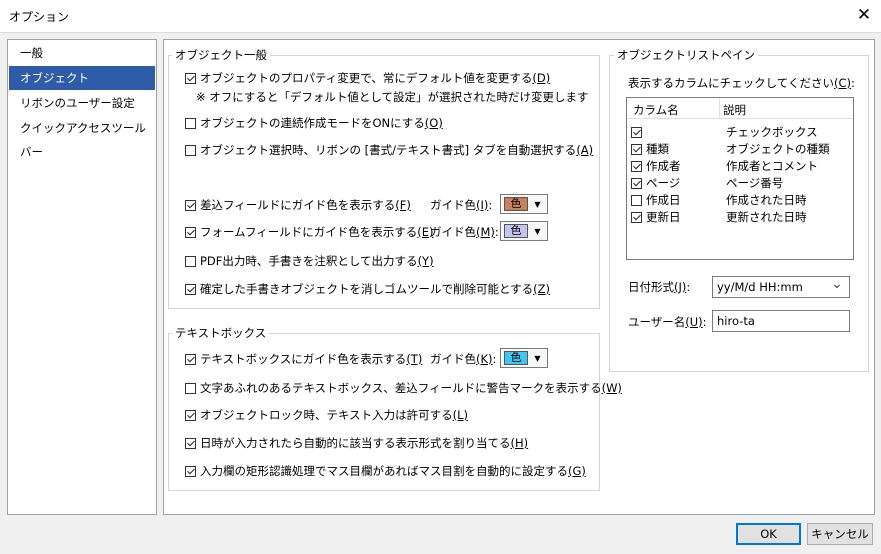  Describe the element at coordinates (760, 287) in the screenshot. I see `date-format-value: yy/M/d HH:mm` at that location.